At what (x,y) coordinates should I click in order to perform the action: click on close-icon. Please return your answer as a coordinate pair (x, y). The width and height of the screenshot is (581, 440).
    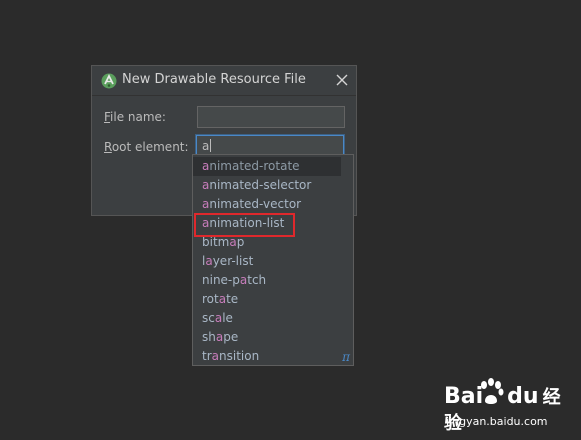
    Looking at the image, I should click on (342, 80).